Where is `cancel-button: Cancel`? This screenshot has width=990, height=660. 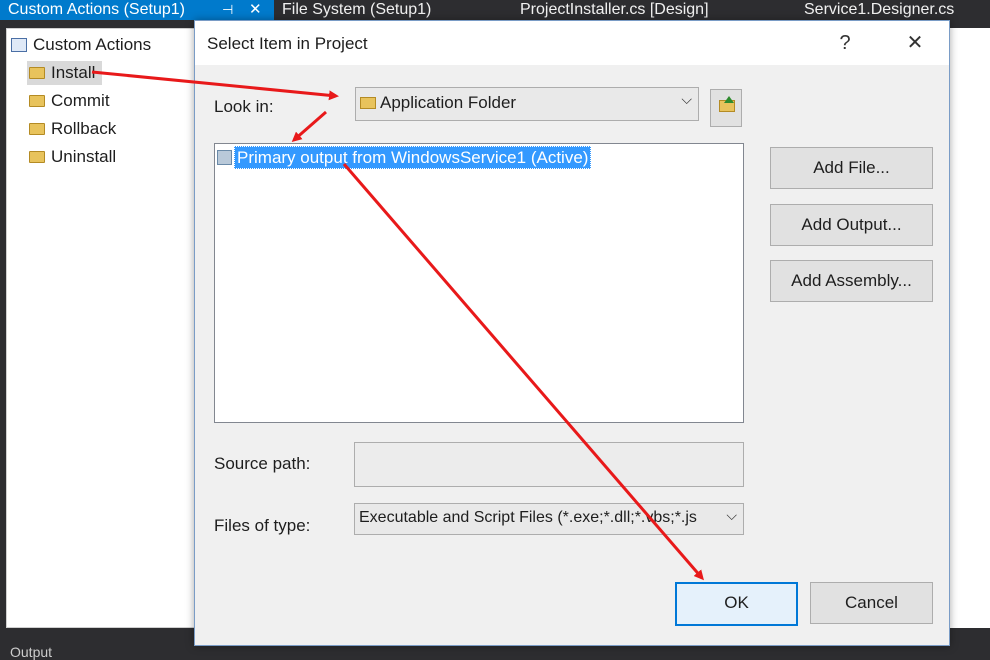
cancel-button: Cancel is located at coordinates (871, 603).